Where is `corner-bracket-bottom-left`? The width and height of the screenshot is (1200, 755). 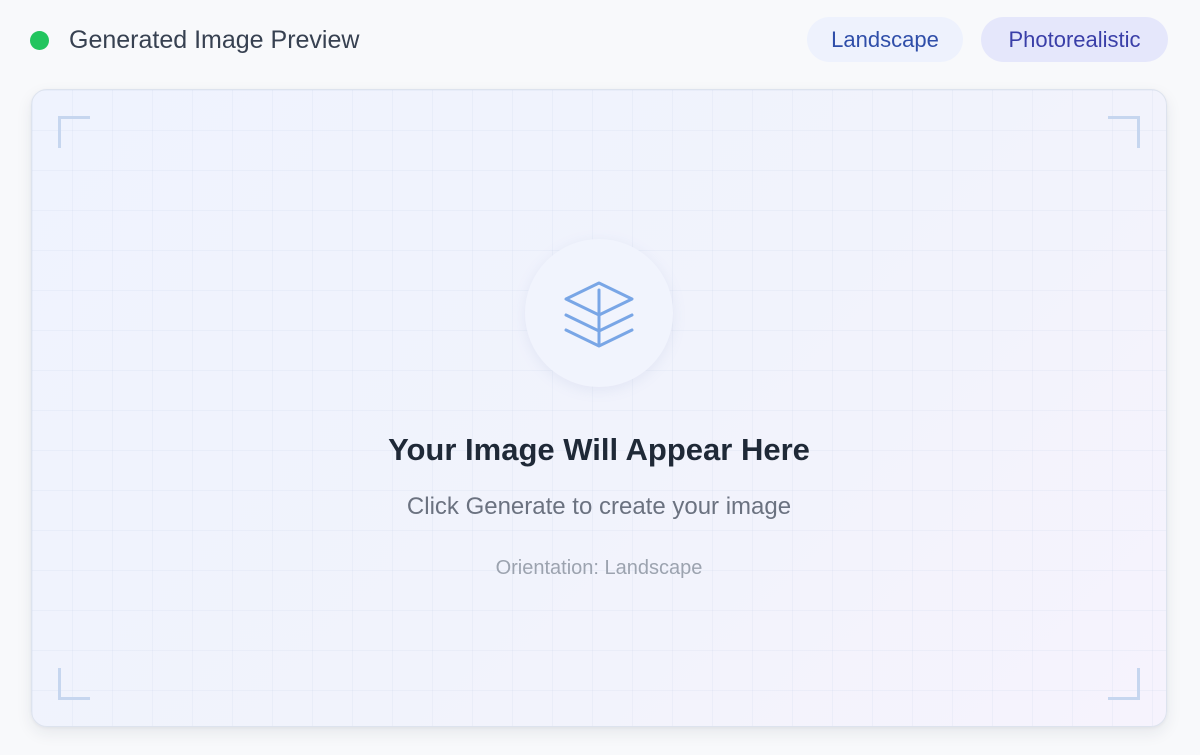
corner-bracket-bottom-left is located at coordinates (74, 684).